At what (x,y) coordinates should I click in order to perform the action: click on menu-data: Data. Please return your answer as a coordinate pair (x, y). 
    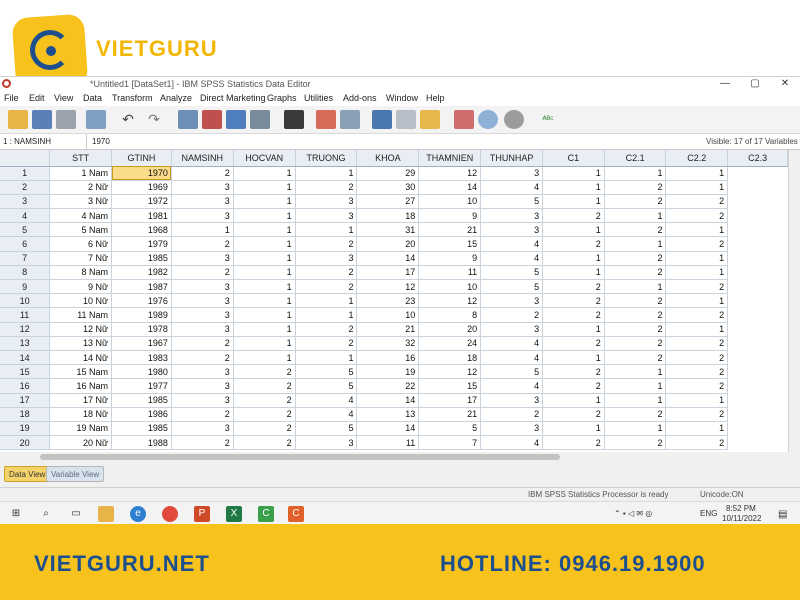
    Looking at the image, I should click on (92, 98).